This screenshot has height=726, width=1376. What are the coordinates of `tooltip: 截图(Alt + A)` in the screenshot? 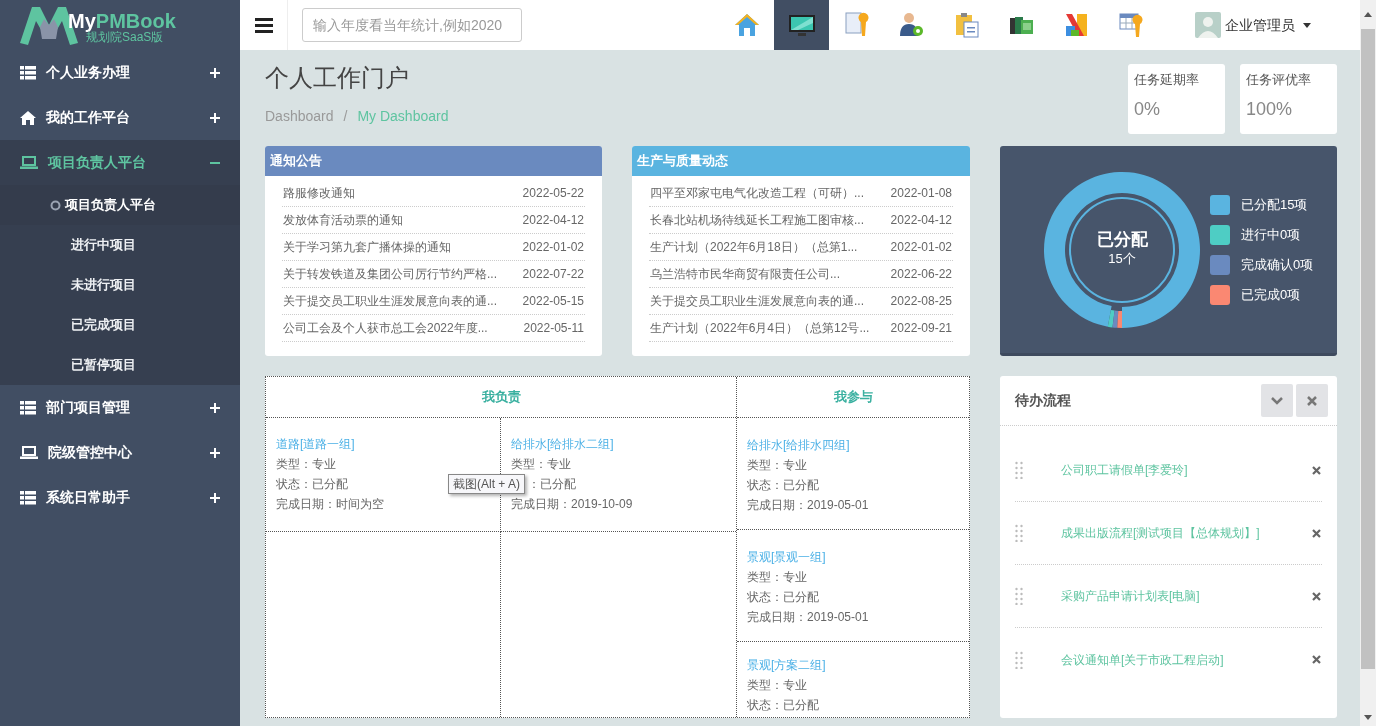 It's located at (486, 484).